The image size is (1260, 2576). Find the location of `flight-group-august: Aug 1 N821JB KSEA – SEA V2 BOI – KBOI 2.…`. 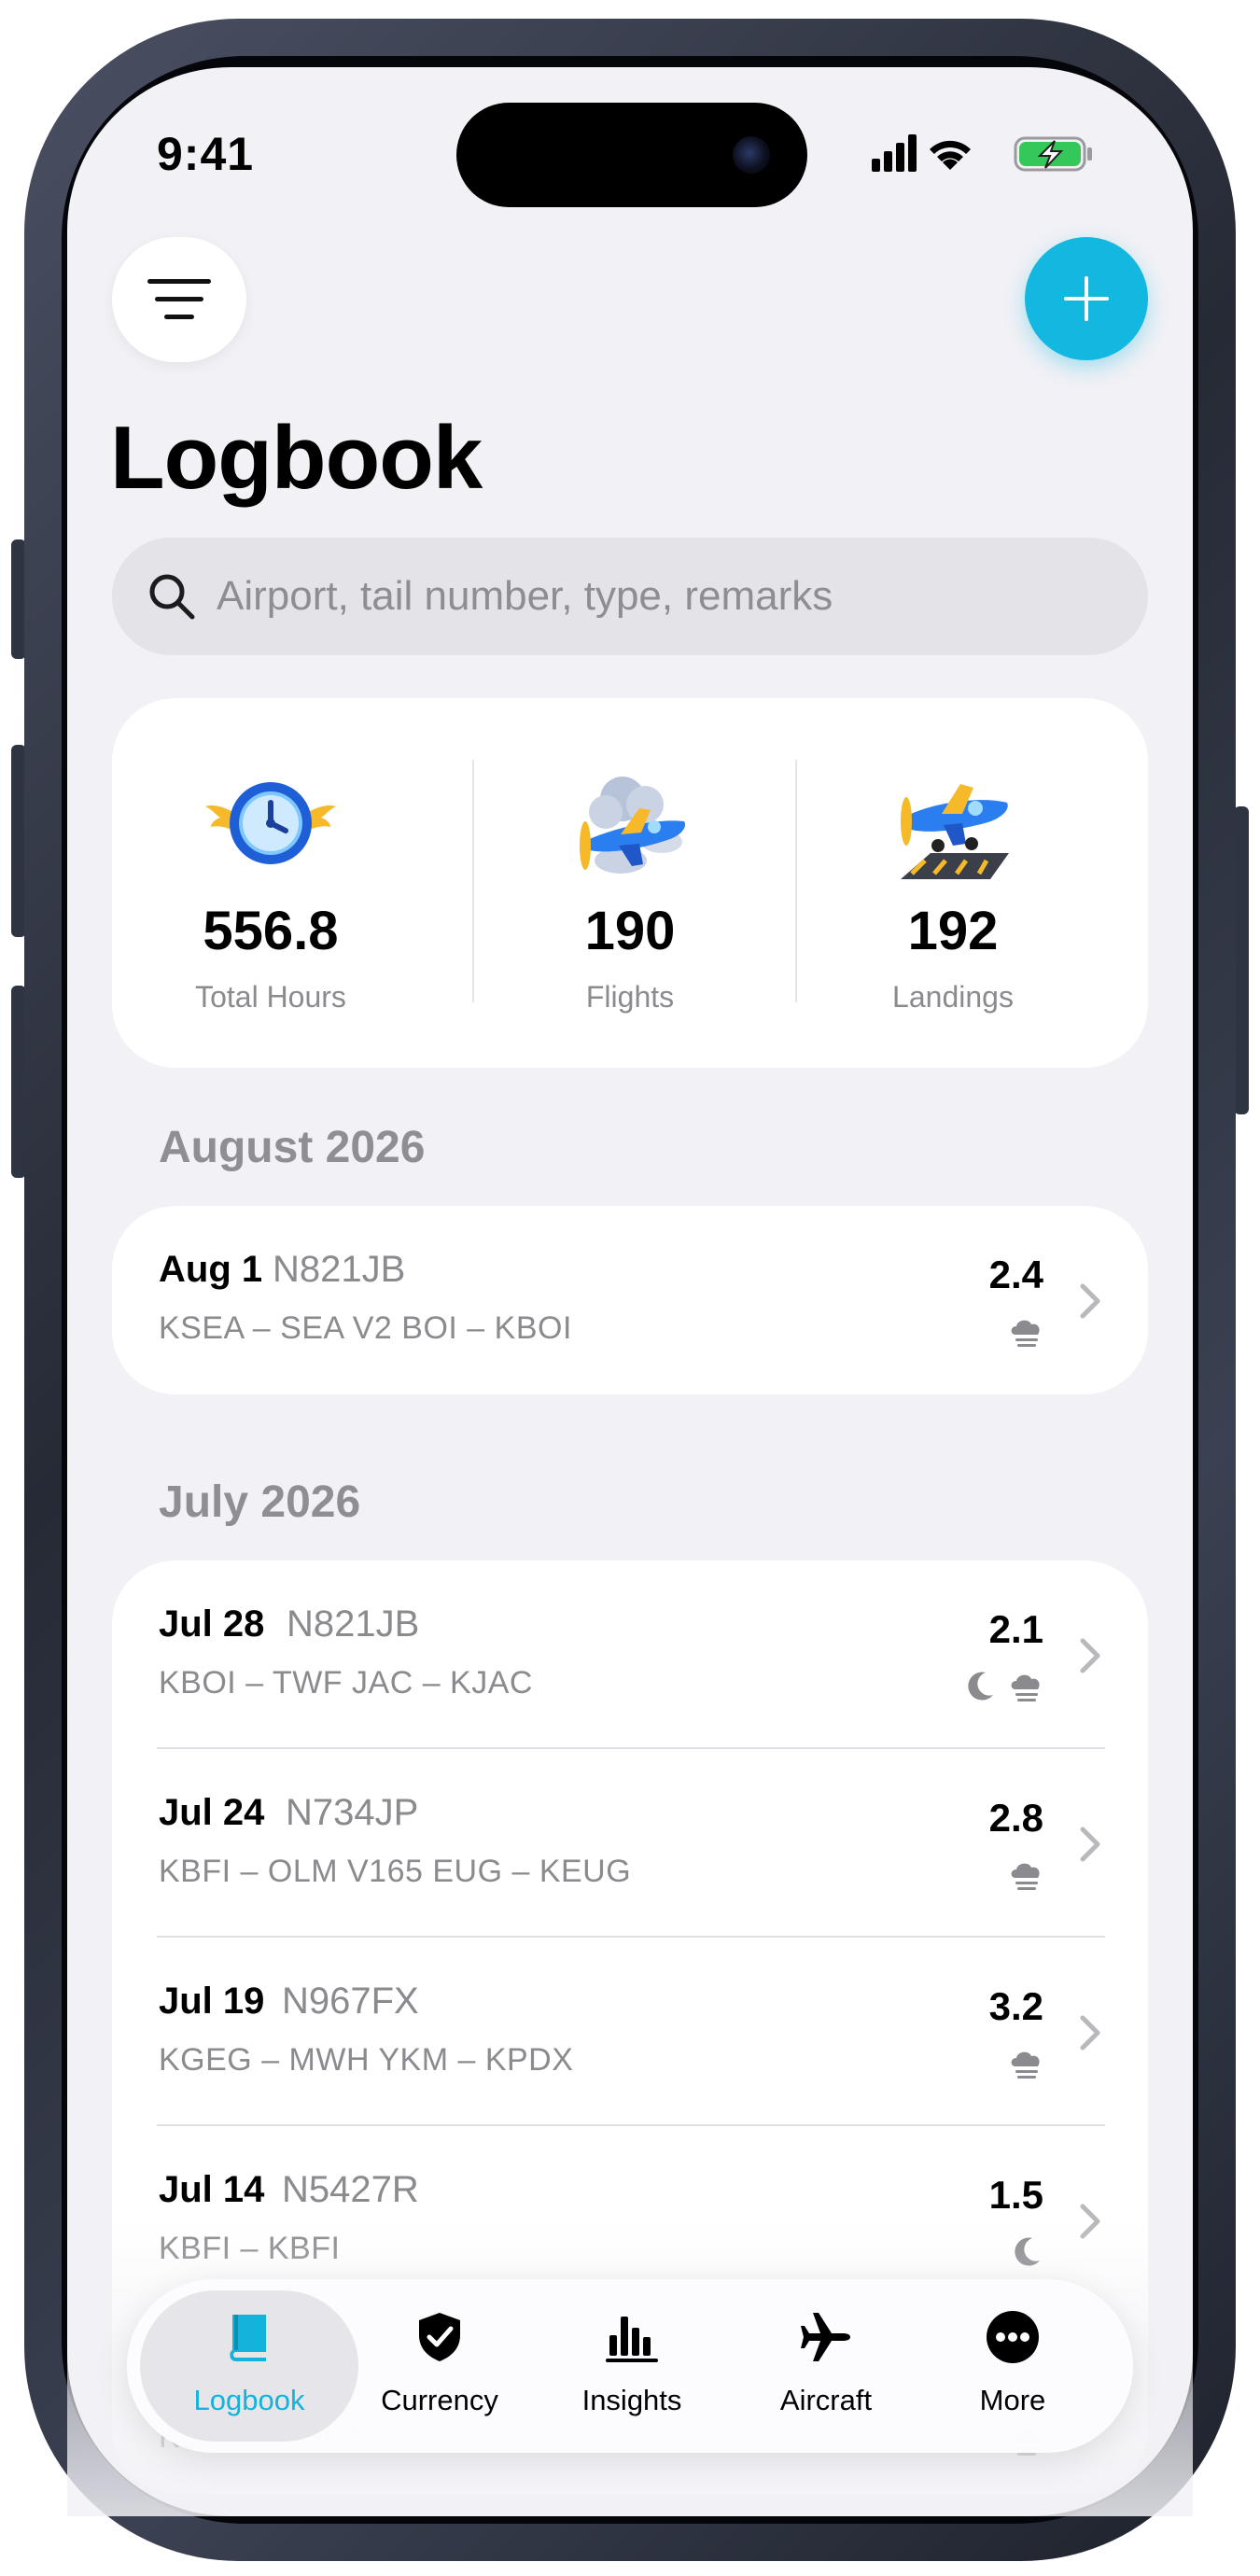

flight-group-august: Aug 1 N821JB KSEA – SEA V2 BOI – KBOI 2.… is located at coordinates (630, 1300).